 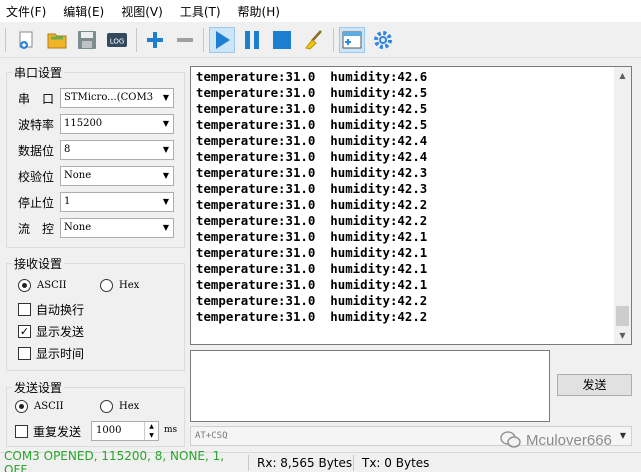 I want to click on pause-icon, so click(x=252, y=40).